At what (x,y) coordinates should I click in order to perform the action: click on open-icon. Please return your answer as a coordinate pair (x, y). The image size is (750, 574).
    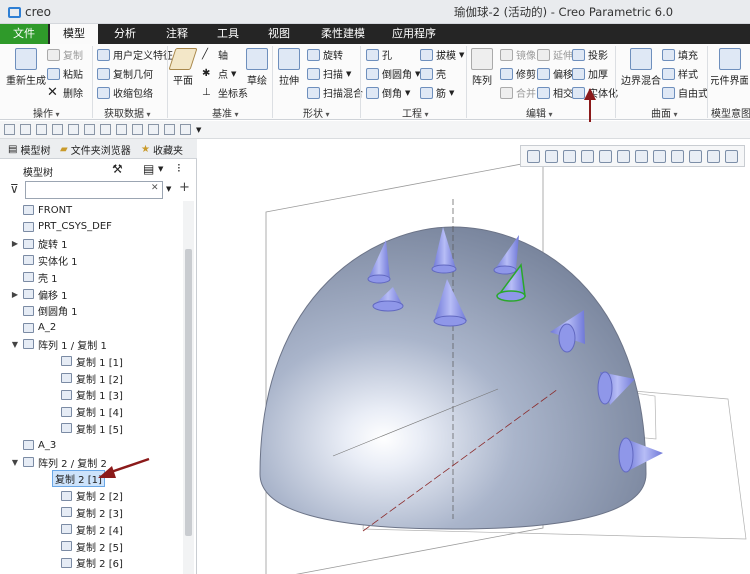
    Looking at the image, I should click on (25, 129).